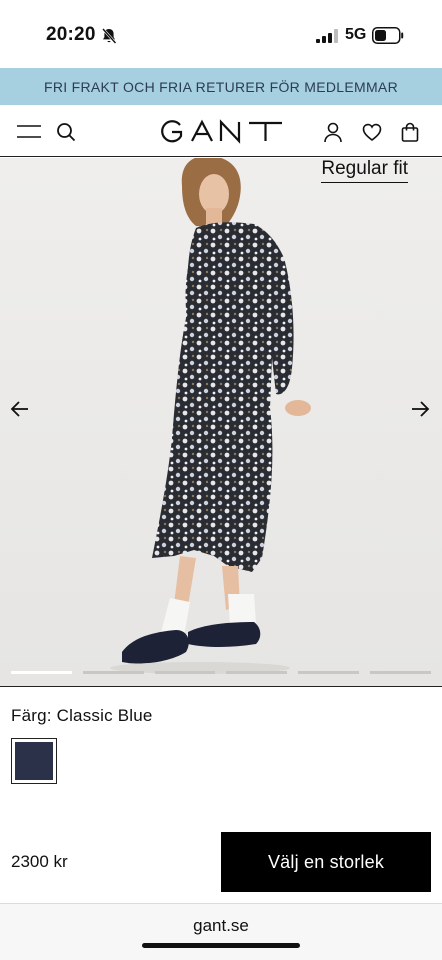 The height and width of the screenshot is (960, 442). What do you see at coordinates (326, 862) in the screenshot?
I see `choose-size-button: Välj en storlek` at bounding box center [326, 862].